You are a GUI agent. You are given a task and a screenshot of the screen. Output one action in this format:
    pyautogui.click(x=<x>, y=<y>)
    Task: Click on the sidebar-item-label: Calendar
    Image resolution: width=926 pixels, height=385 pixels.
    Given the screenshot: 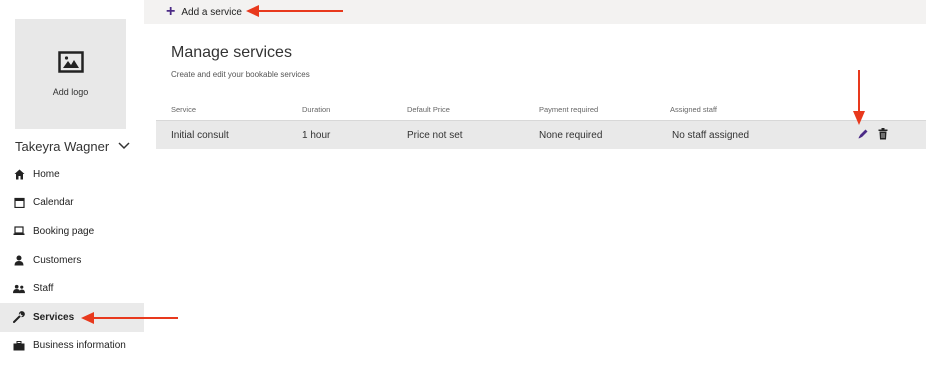 What is the action you would take?
    pyautogui.click(x=53, y=203)
    